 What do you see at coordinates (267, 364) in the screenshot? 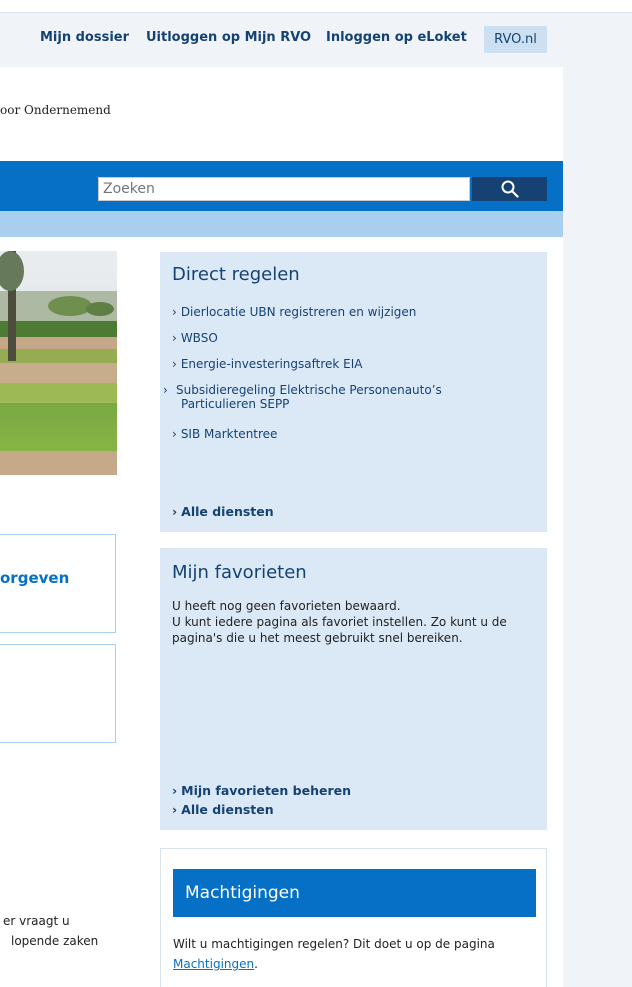
I see `direct-regelen-item: › Energie-investeringsaftrek EIA` at bounding box center [267, 364].